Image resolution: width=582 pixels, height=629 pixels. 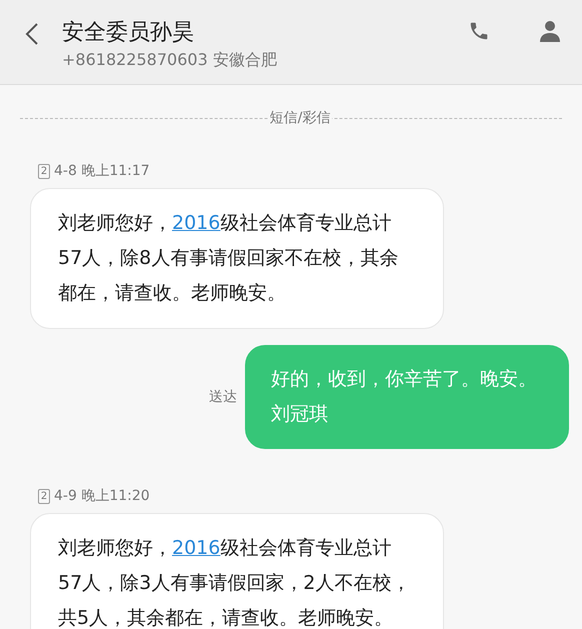 I want to click on contact-number: +8618225870603 安徽合肥, so click(x=169, y=60).